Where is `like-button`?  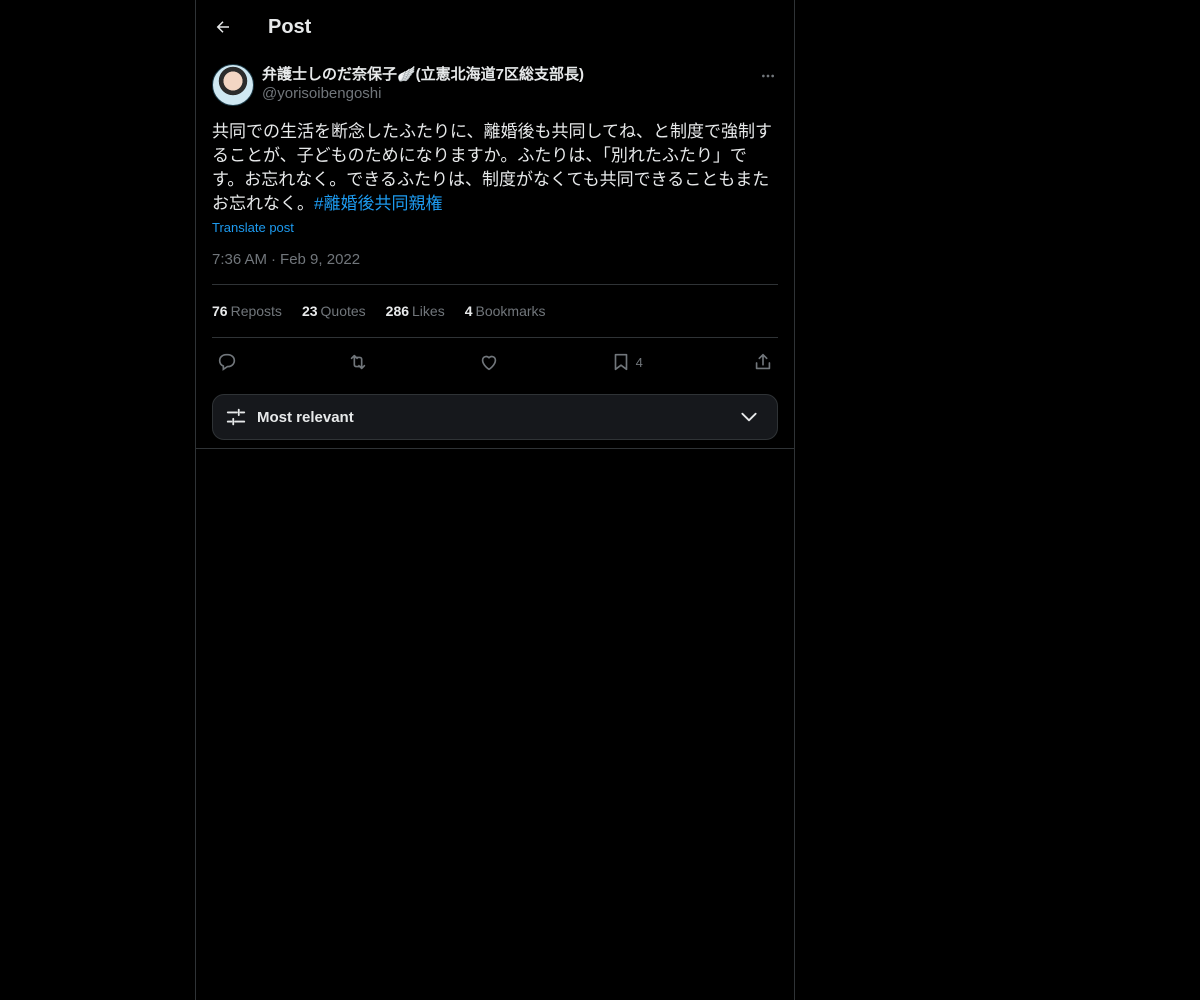
like-button is located at coordinates (489, 362).